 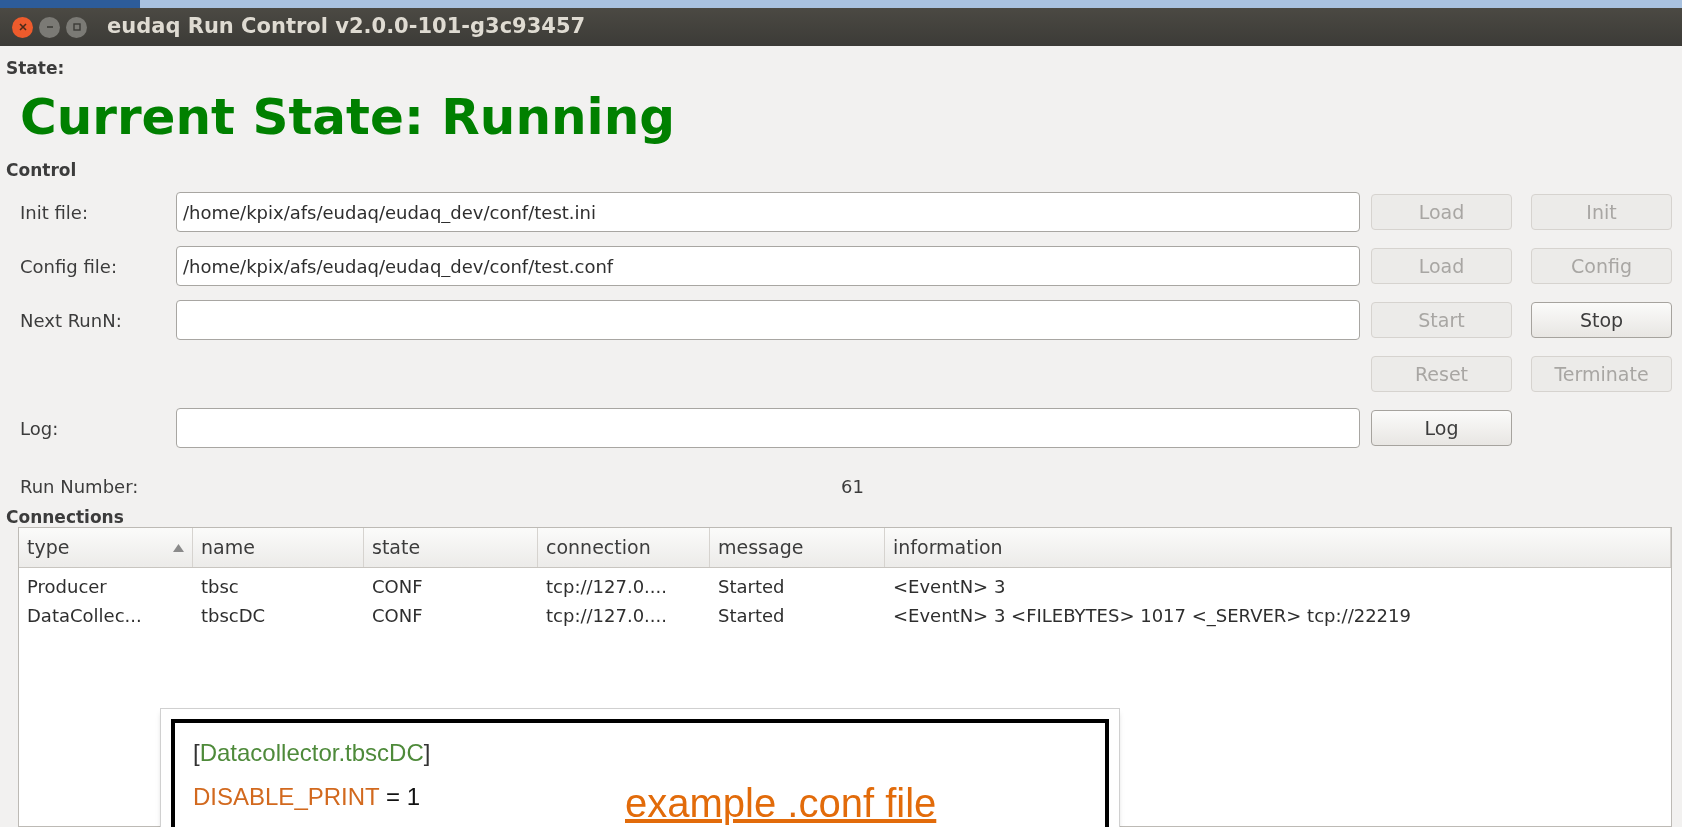 I want to click on window-title: eudaq Run Control v2.0.0-101-g3c93457, so click(x=346, y=27).